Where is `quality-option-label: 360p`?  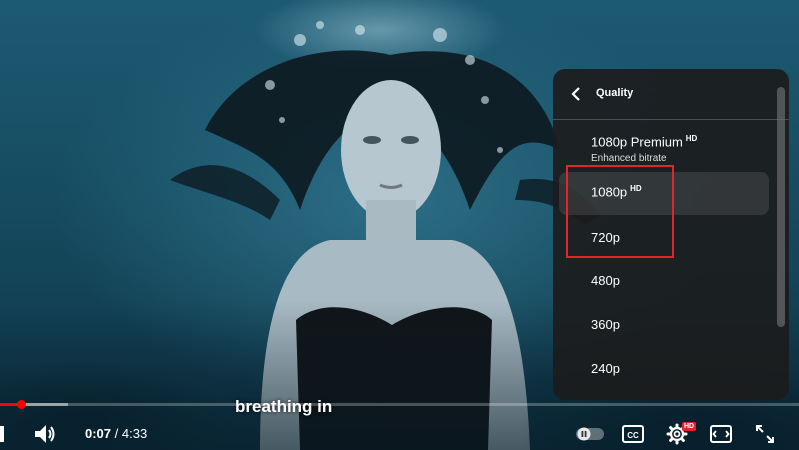 quality-option-label: 360p is located at coordinates (605, 324).